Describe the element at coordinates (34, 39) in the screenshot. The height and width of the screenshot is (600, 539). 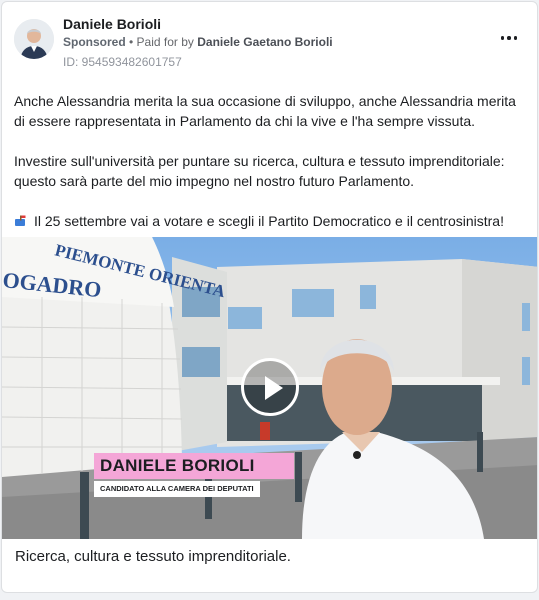
I see `avatar` at that location.